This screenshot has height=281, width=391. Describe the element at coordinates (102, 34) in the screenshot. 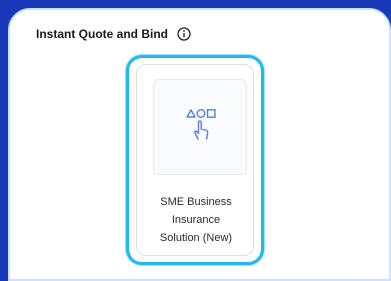

I see `section-title: Instant Quote and Bind` at that location.